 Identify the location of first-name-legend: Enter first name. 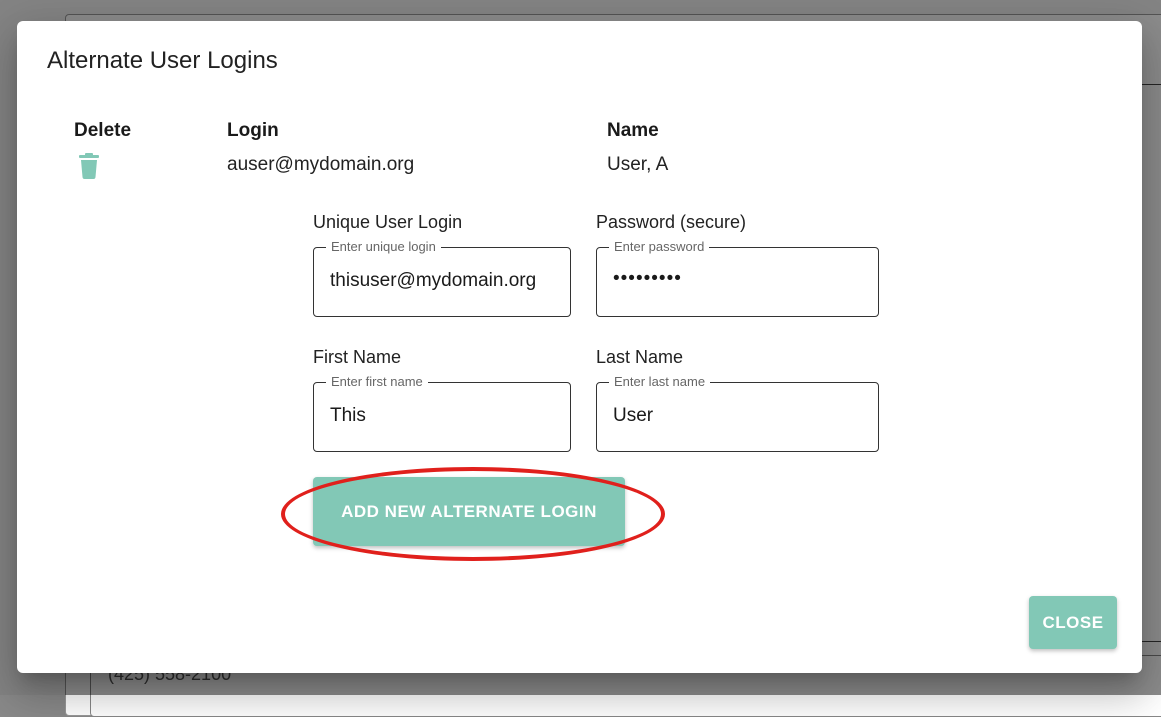
(377, 382).